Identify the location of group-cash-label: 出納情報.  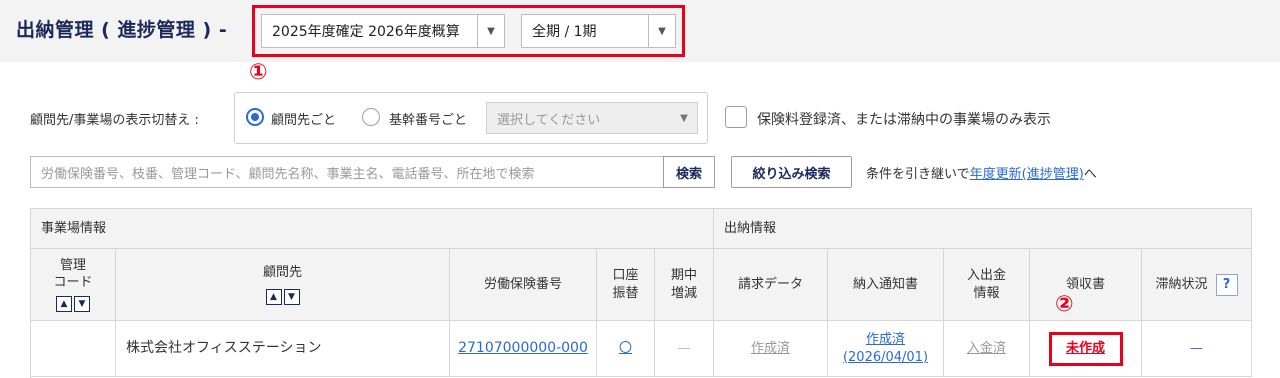
(750, 228).